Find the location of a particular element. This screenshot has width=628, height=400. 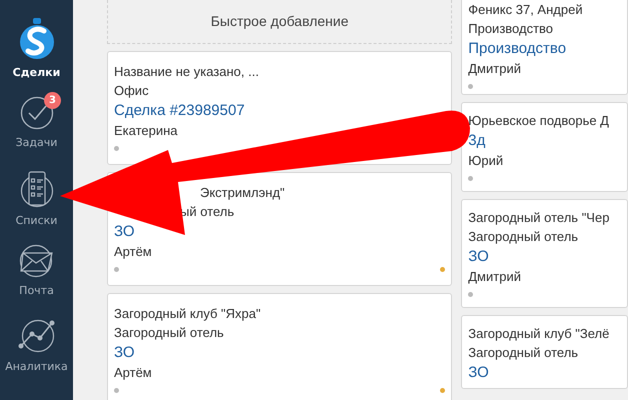

owner-name: Юрий is located at coordinates (486, 160).